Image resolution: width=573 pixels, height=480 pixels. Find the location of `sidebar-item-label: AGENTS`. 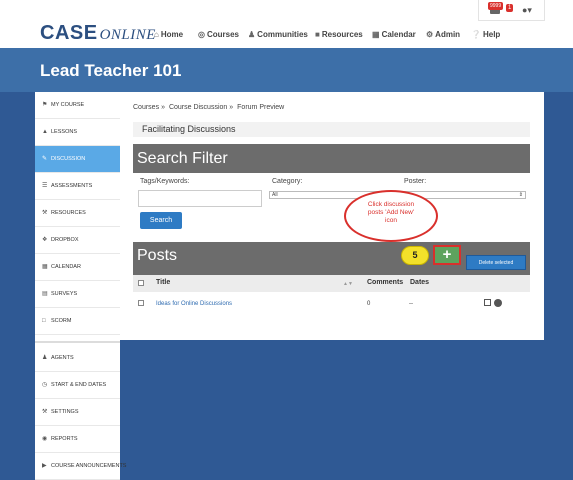

sidebar-item-label: AGENTS is located at coordinates (62, 358).